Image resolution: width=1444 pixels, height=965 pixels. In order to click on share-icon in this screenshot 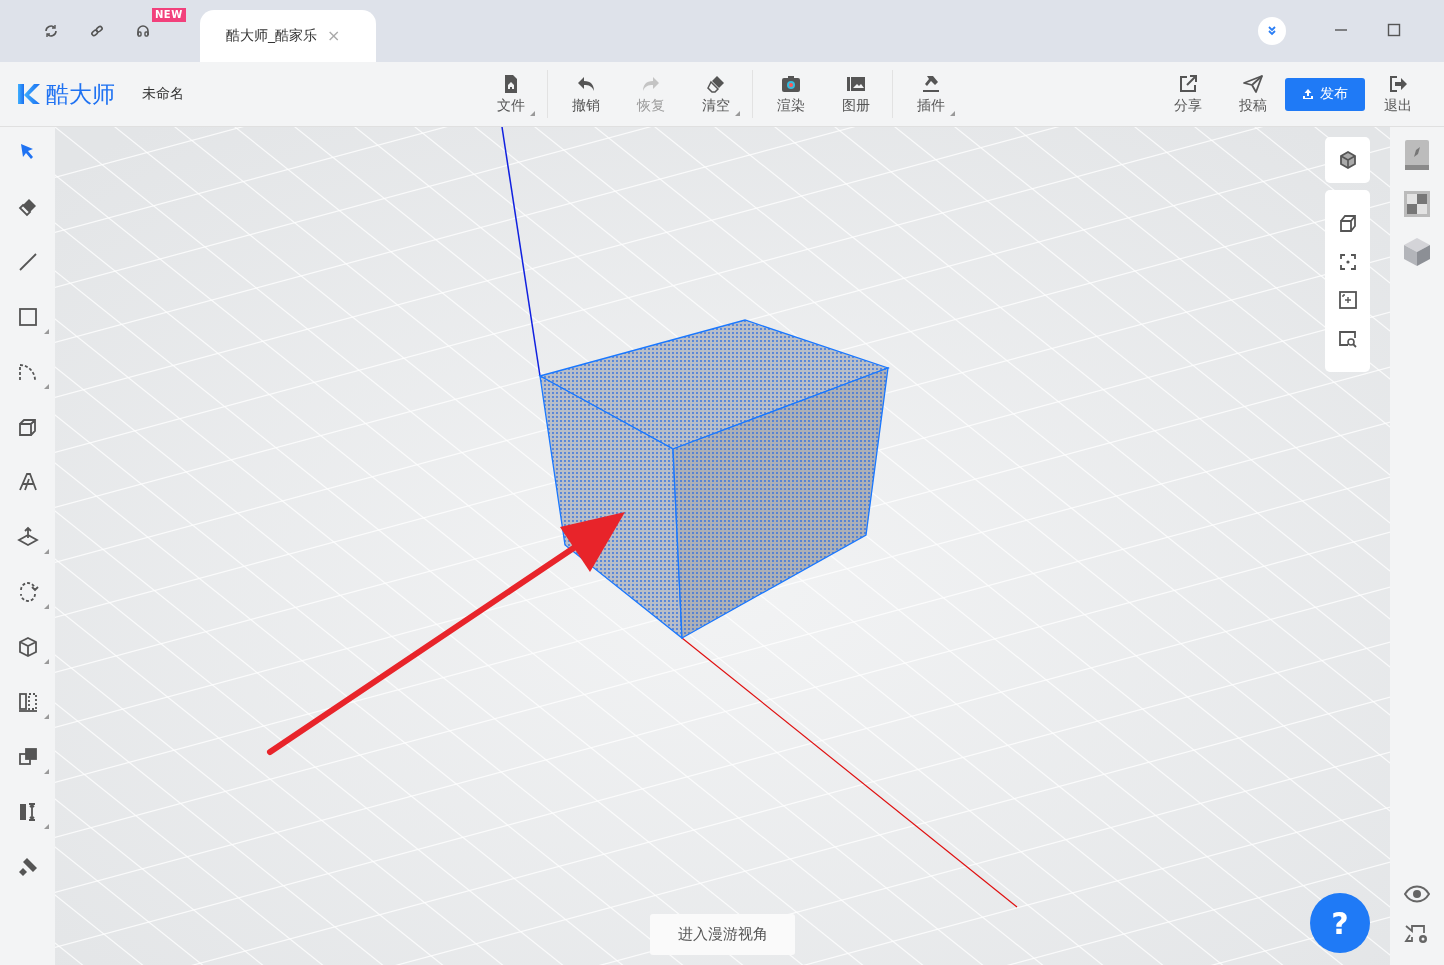, I will do `click(1187, 83)`.